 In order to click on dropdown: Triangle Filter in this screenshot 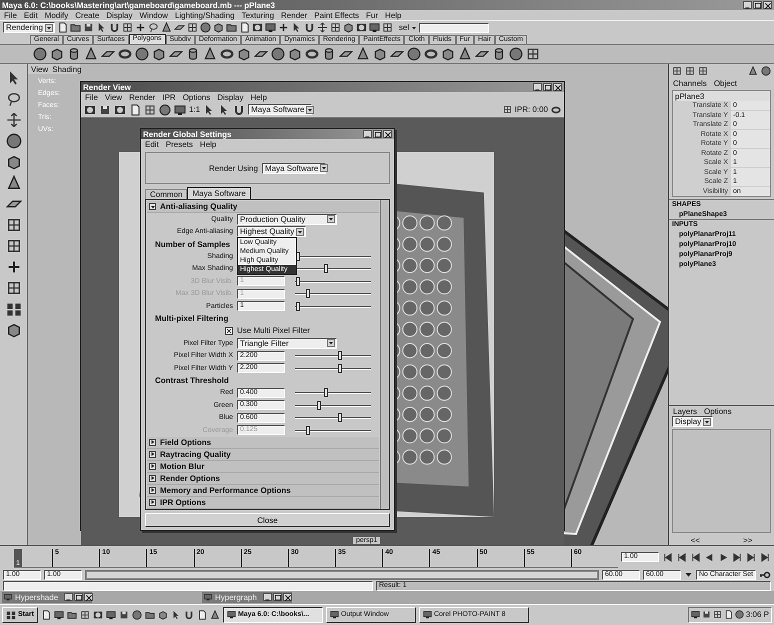, I will do `click(287, 343)`.